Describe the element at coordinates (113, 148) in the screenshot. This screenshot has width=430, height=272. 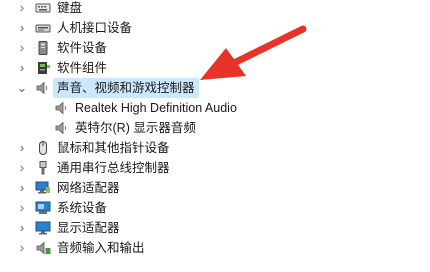
I see `tree-item-label: 鼠标和其他指针设备` at that location.